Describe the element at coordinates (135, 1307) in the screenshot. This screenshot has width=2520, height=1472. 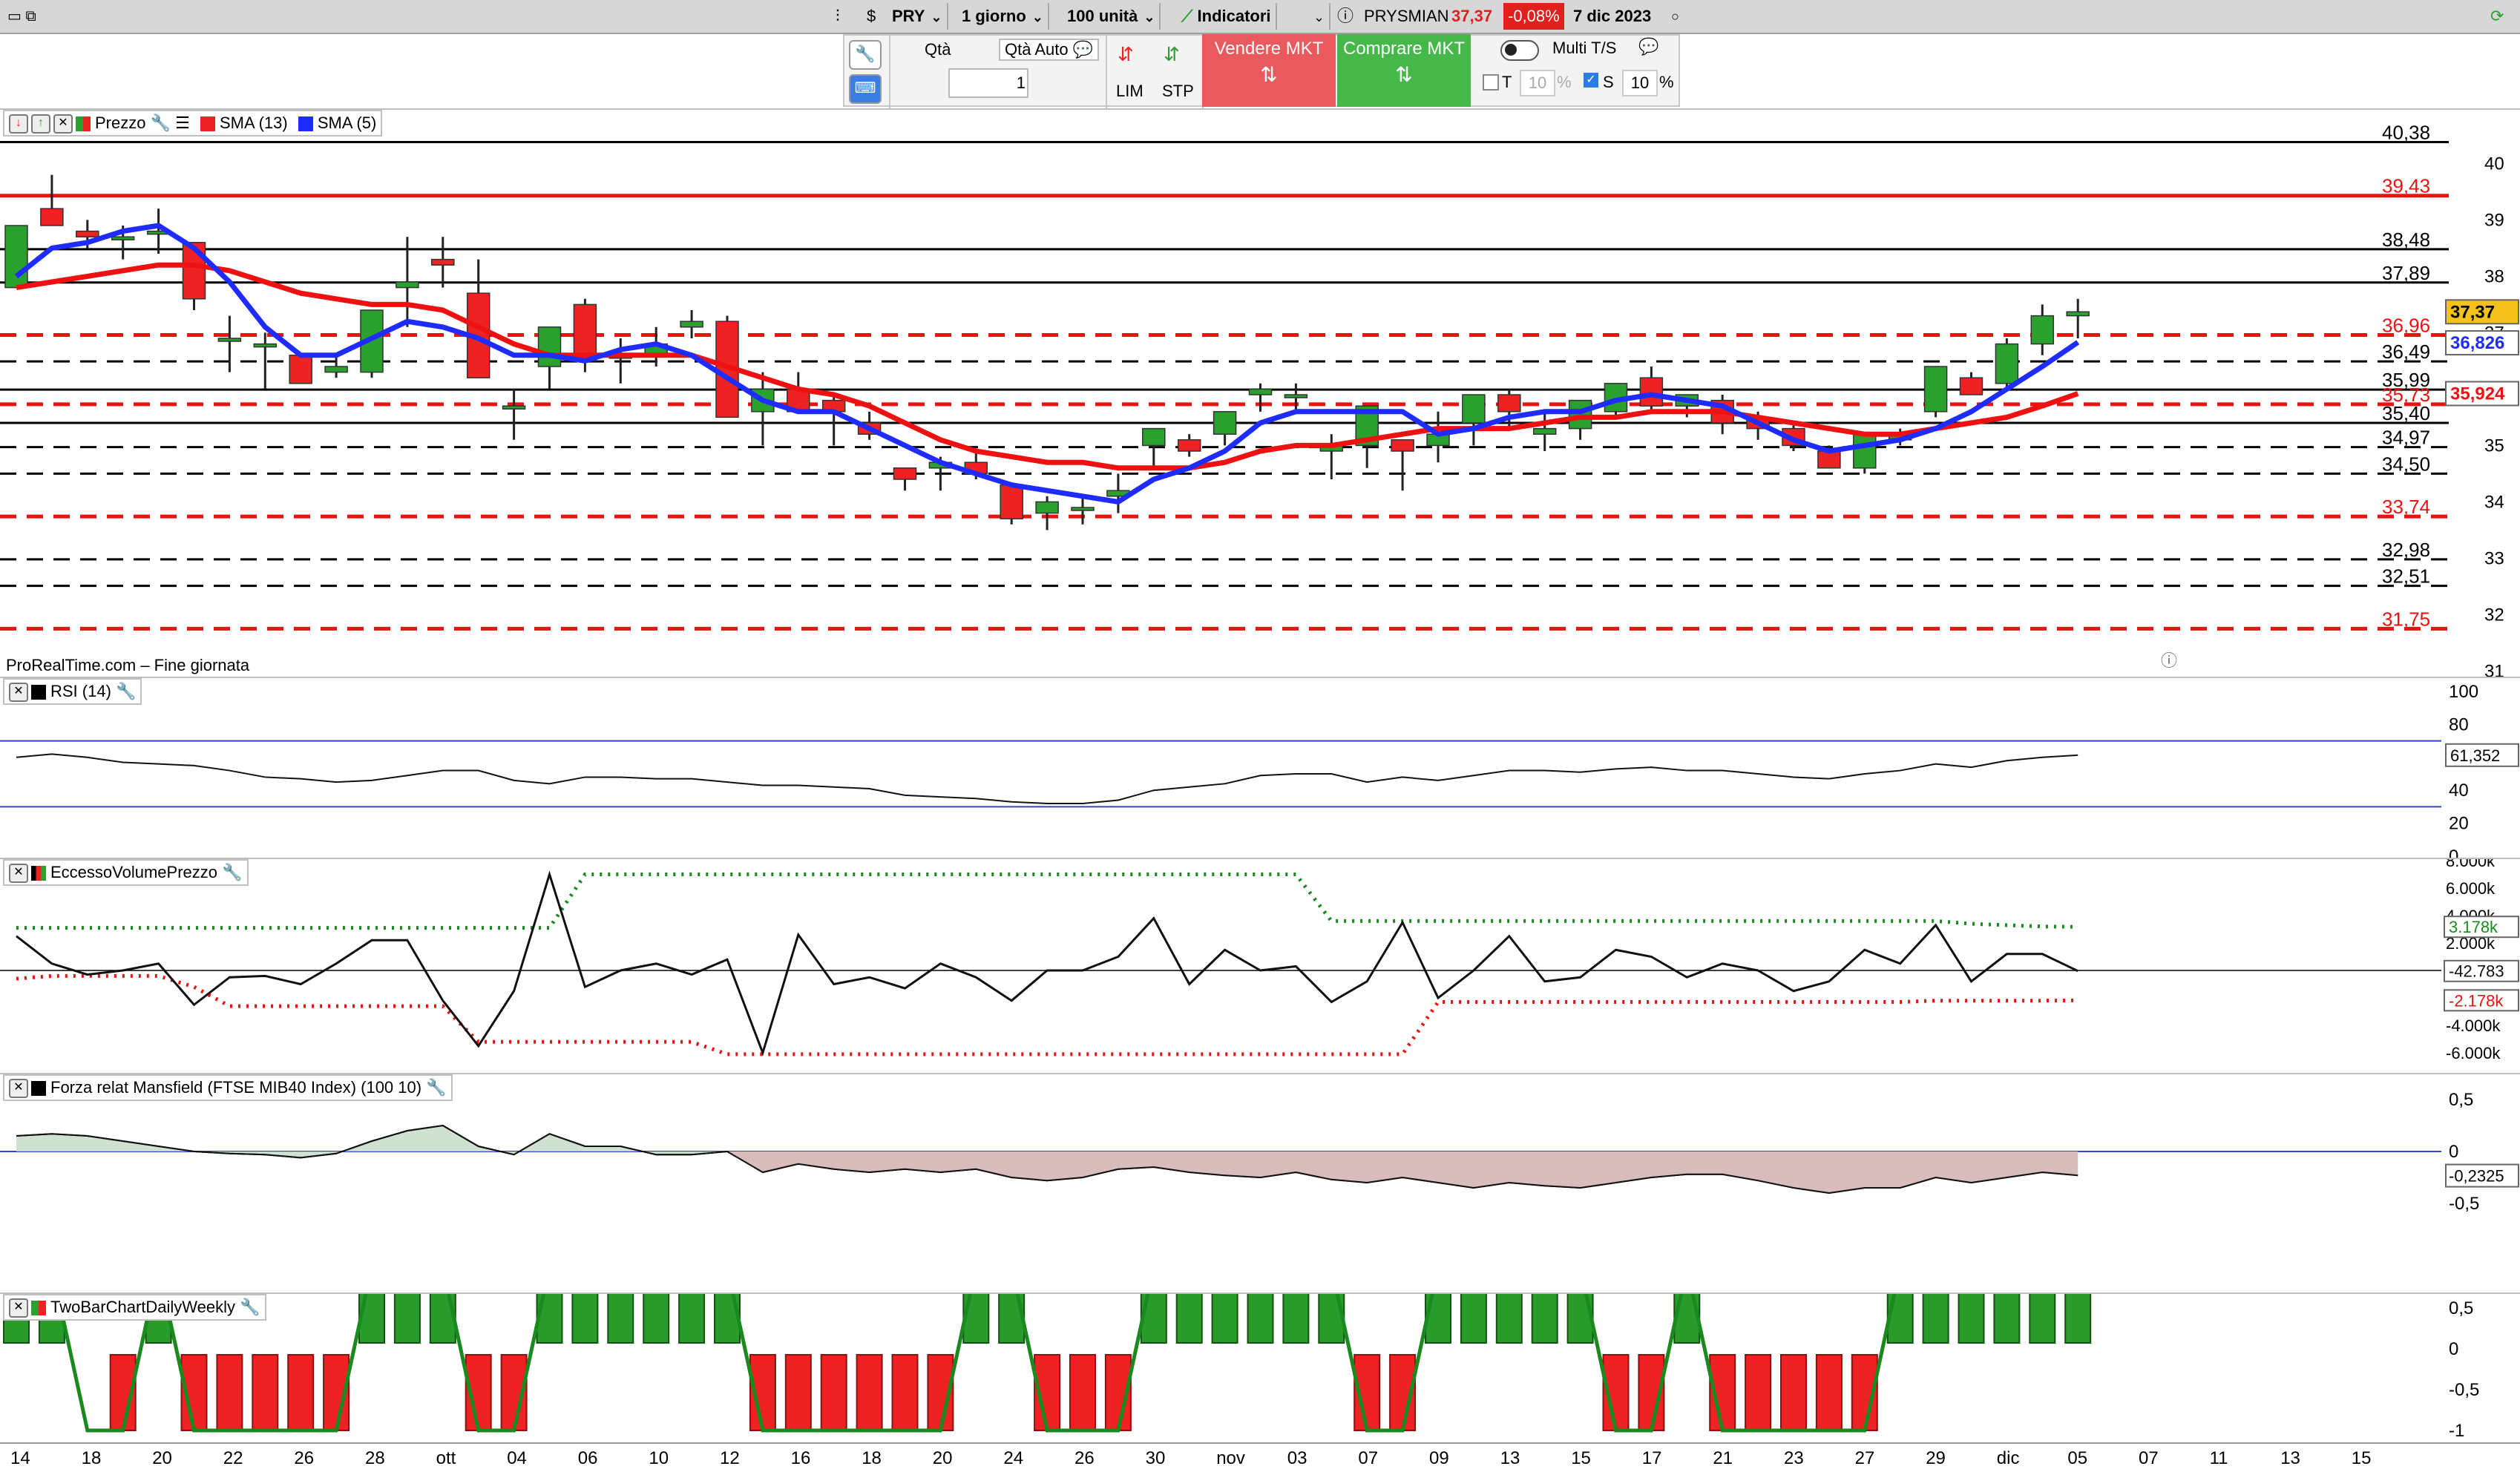
I see `twobar-legend: ✕ TwoBarChartDailyWeekly 🔧` at that location.